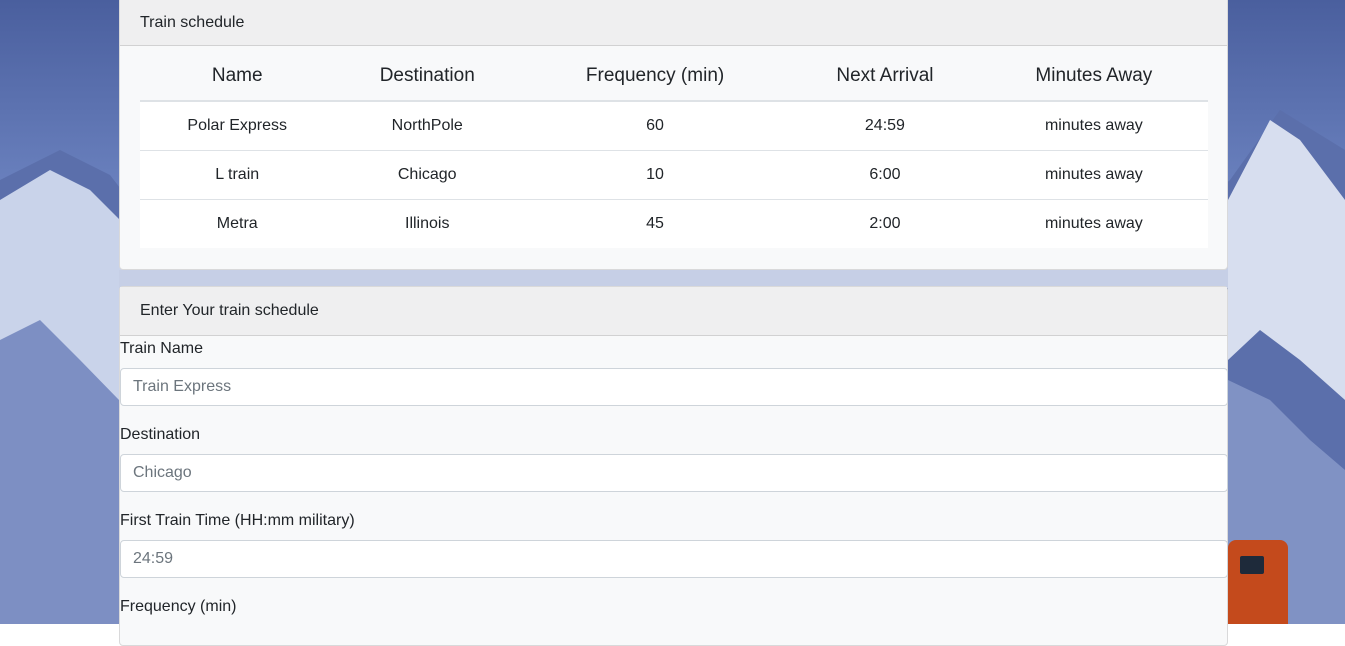 The height and width of the screenshot is (646, 1345). I want to click on cell-next-arrival: 2:00, so click(885, 223).